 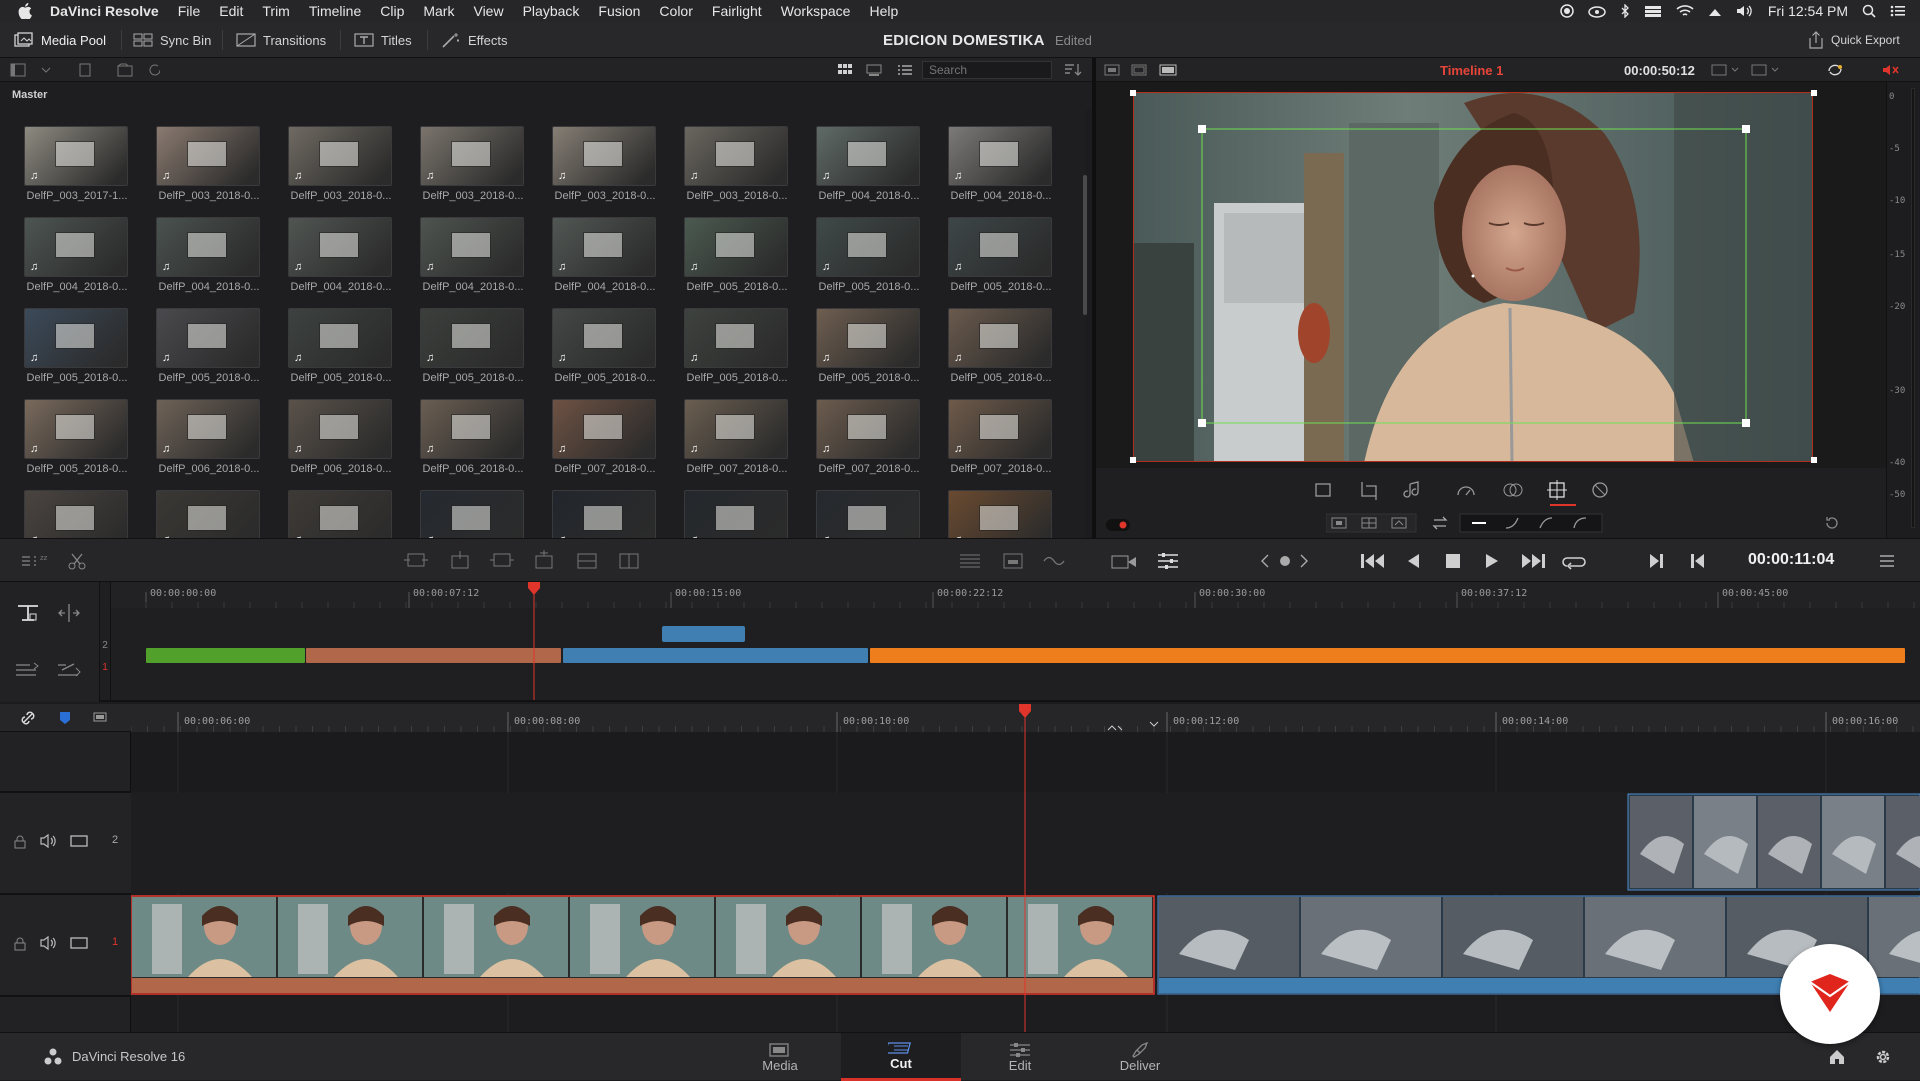 What do you see at coordinates (281, 40) in the screenshot?
I see `transitions-button: Transitions` at bounding box center [281, 40].